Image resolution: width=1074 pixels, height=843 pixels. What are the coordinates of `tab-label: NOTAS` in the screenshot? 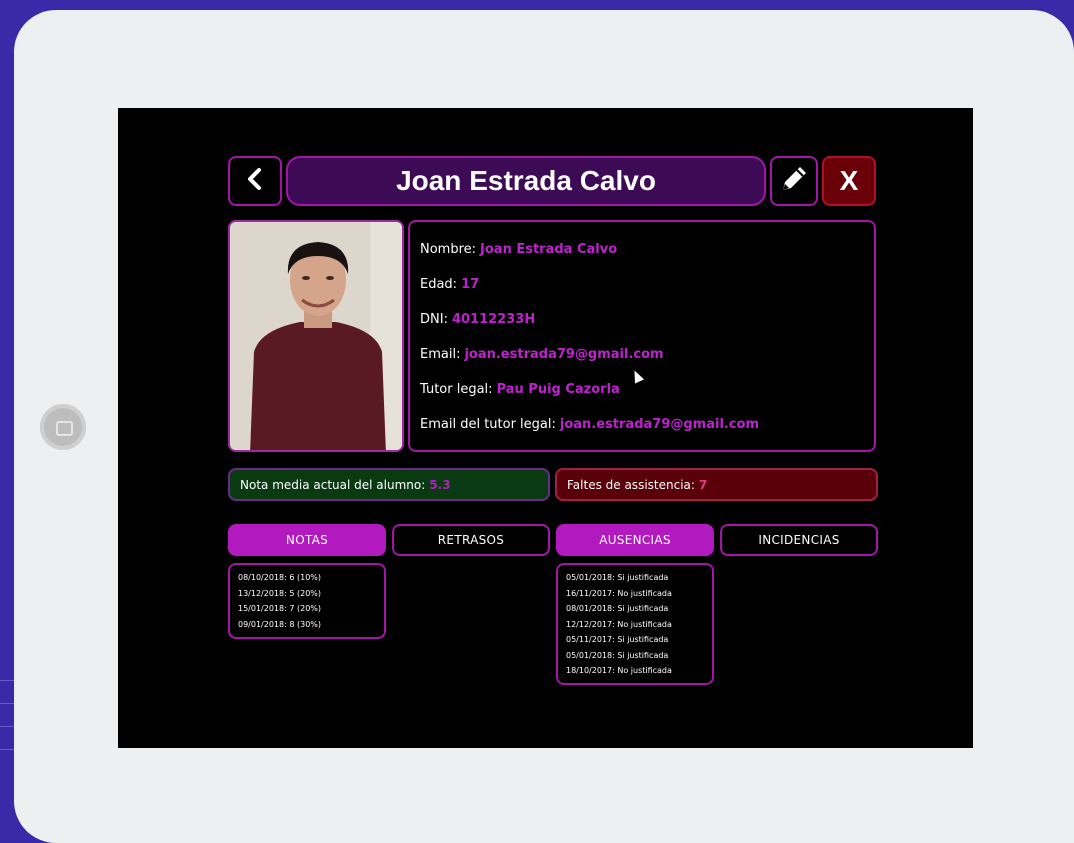 It's located at (307, 540).